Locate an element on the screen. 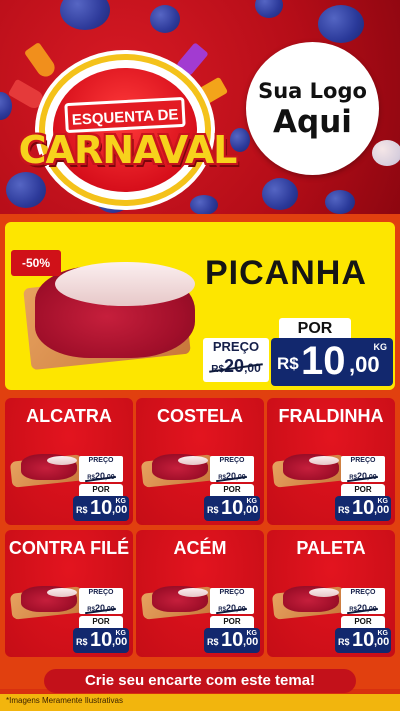  product-name: ALCATRA is located at coordinates (69, 416).